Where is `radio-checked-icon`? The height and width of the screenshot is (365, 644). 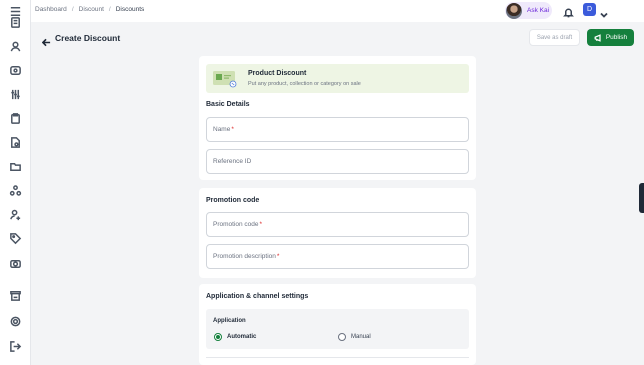 radio-checked-icon is located at coordinates (218, 337).